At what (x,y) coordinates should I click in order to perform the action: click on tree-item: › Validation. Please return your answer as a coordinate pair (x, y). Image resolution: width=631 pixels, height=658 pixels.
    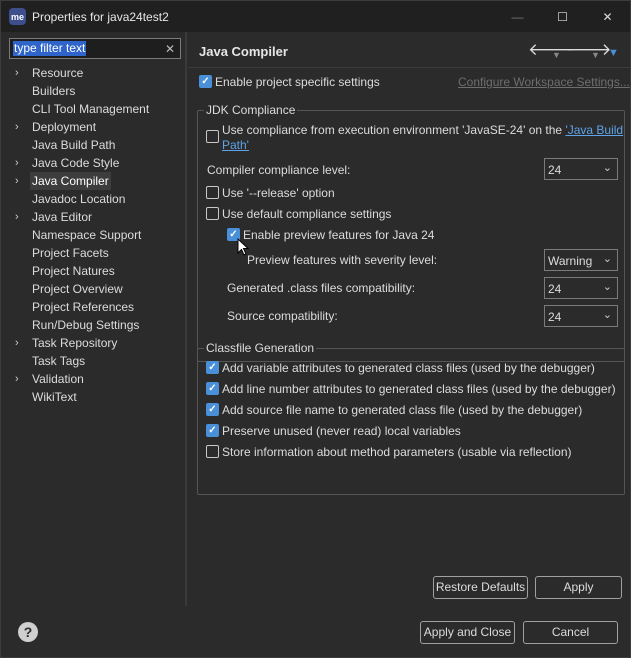
    Looking at the image, I should click on (94, 379).